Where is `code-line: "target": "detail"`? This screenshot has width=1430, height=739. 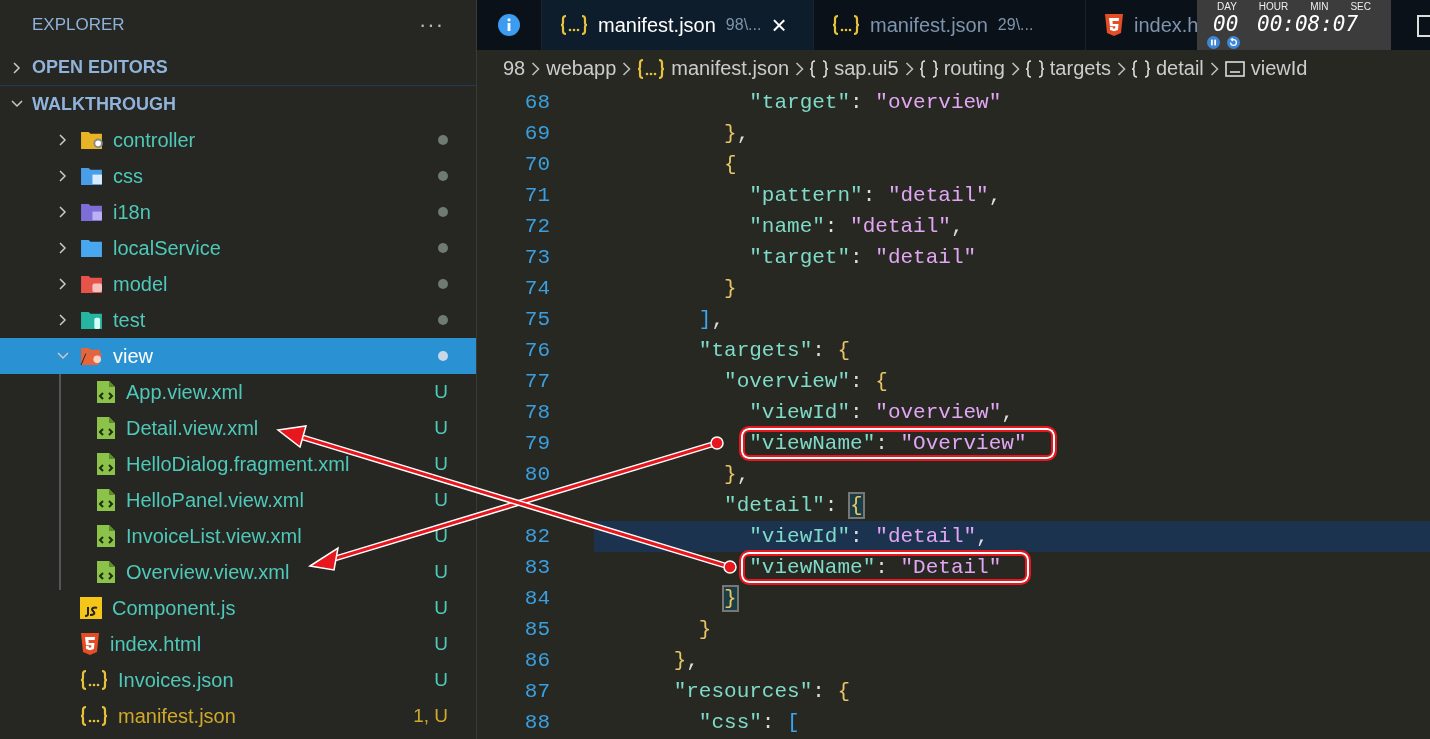 code-line: "target": "detail" is located at coordinates (863, 257).